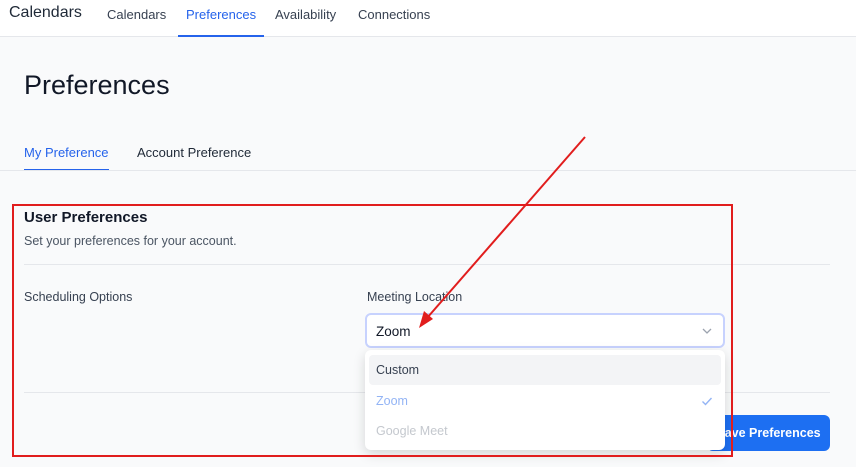  What do you see at coordinates (221, 22) in the screenshot?
I see `nav-tab-preferences: Preferences` at bounding box center [221, 22].